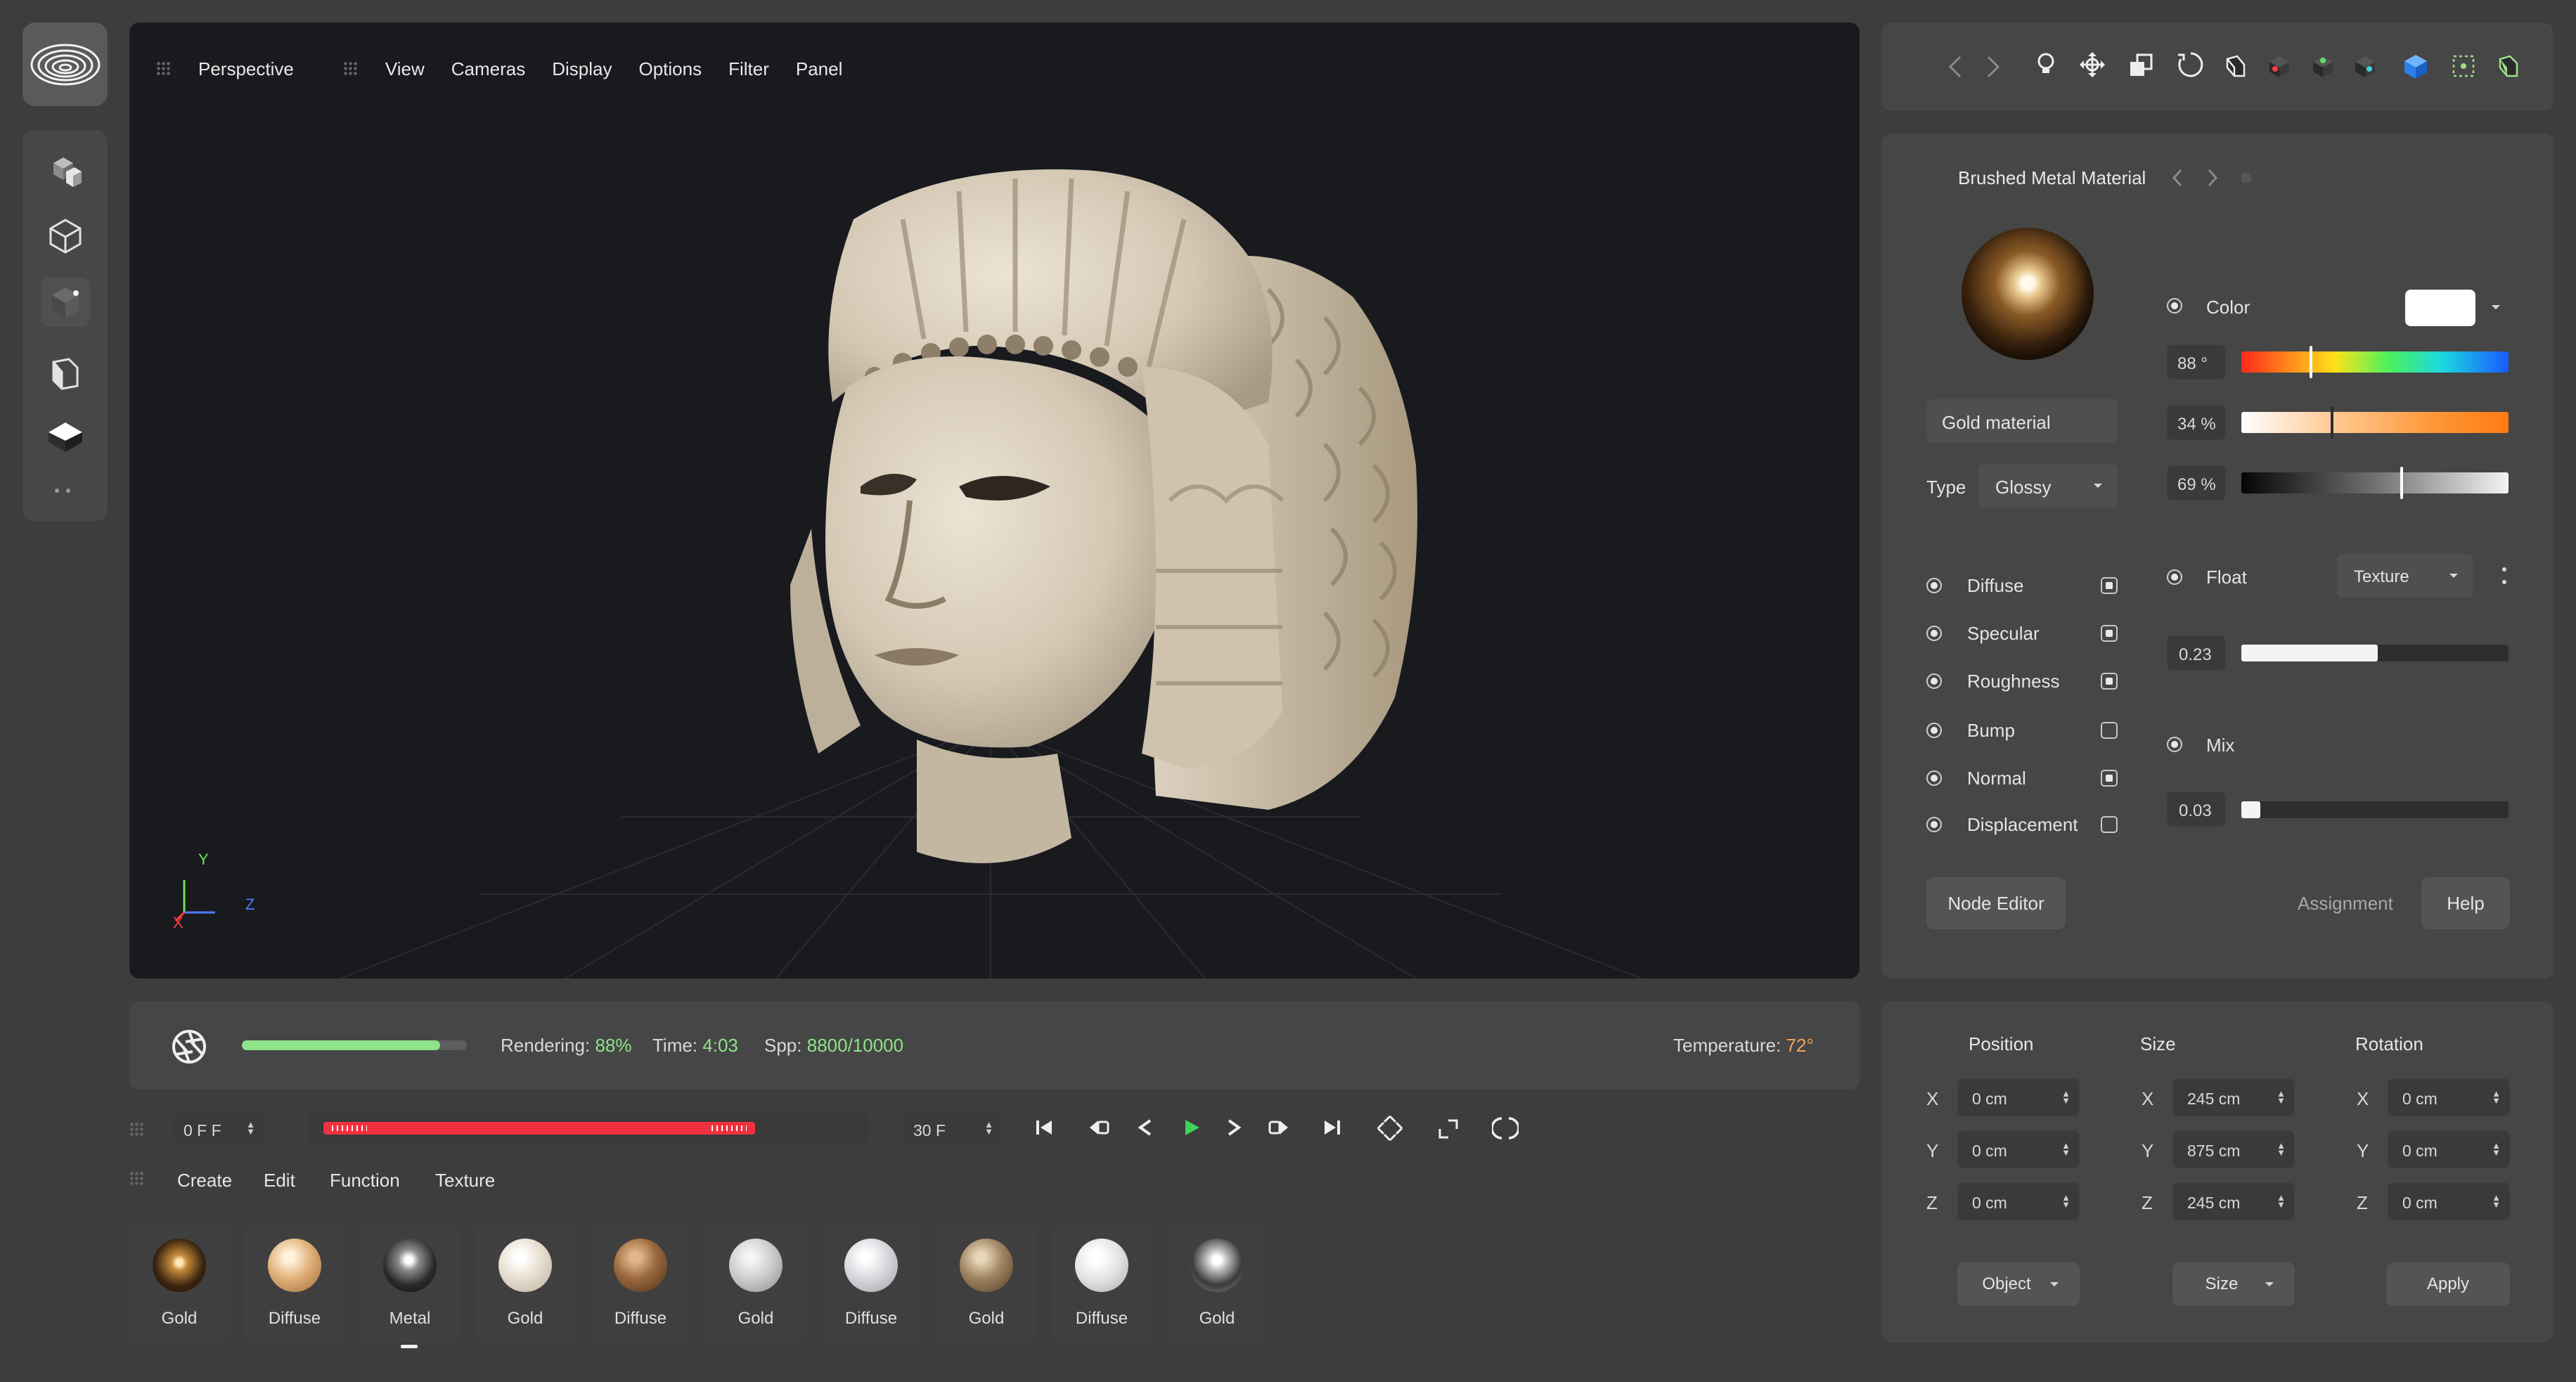  I want to click on saturation-slider, so click(2375, 422).